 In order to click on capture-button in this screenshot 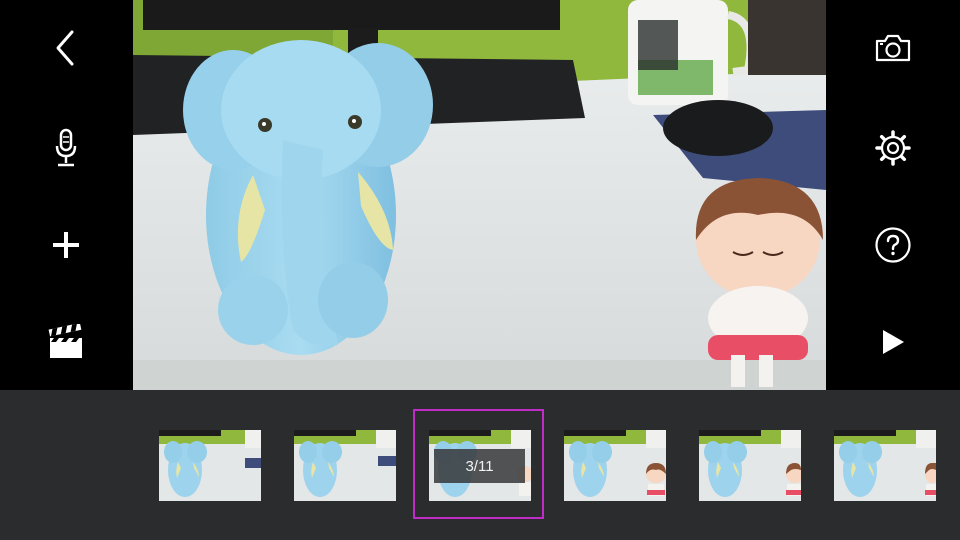, I will do `click(893, 48)`.